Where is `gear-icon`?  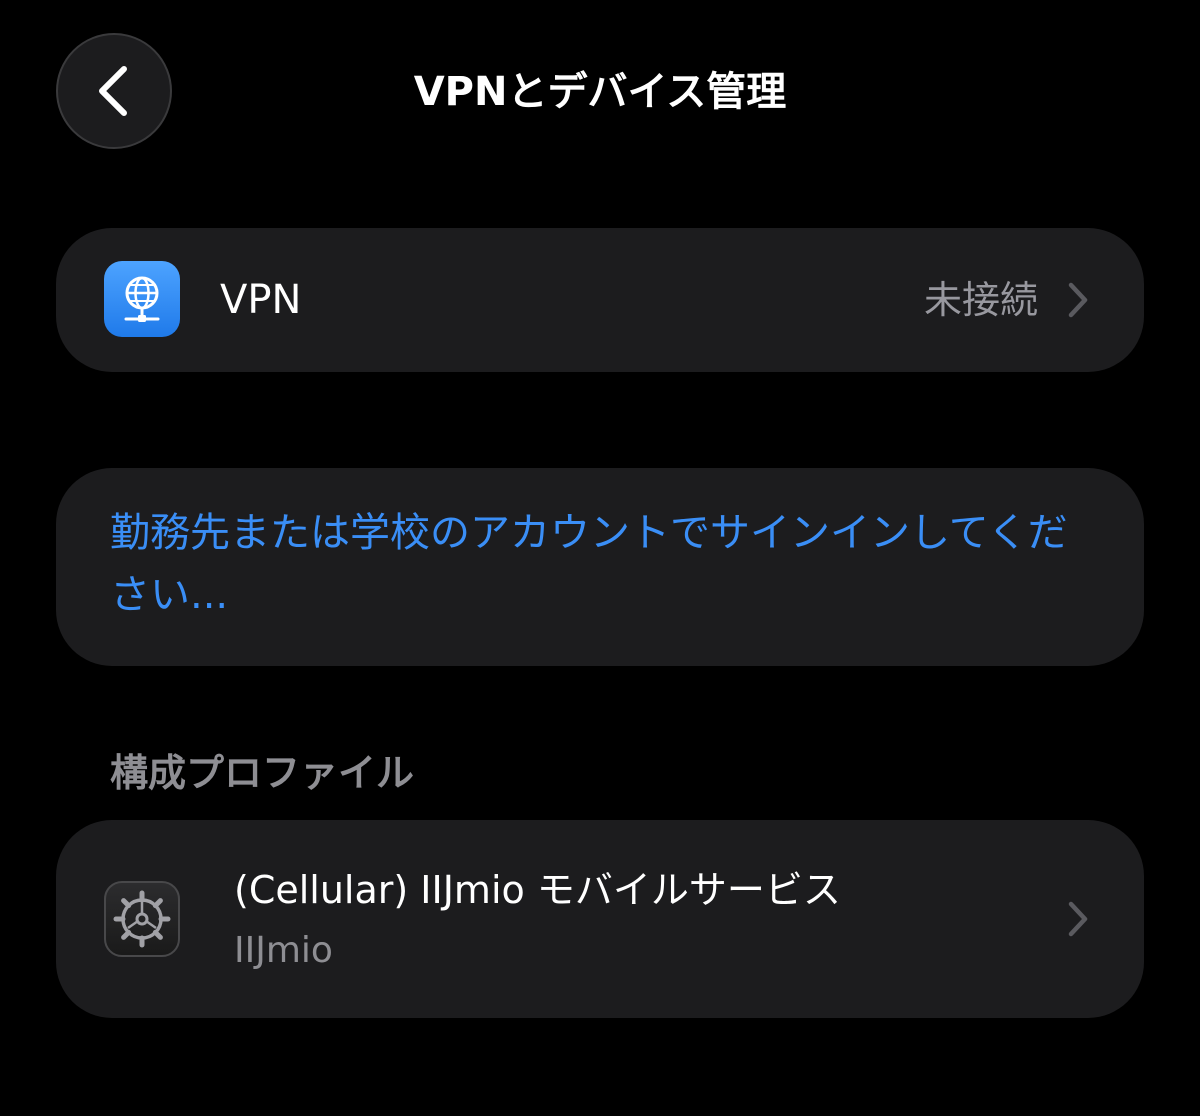 gear-icon is located at coordinates (142, 919).